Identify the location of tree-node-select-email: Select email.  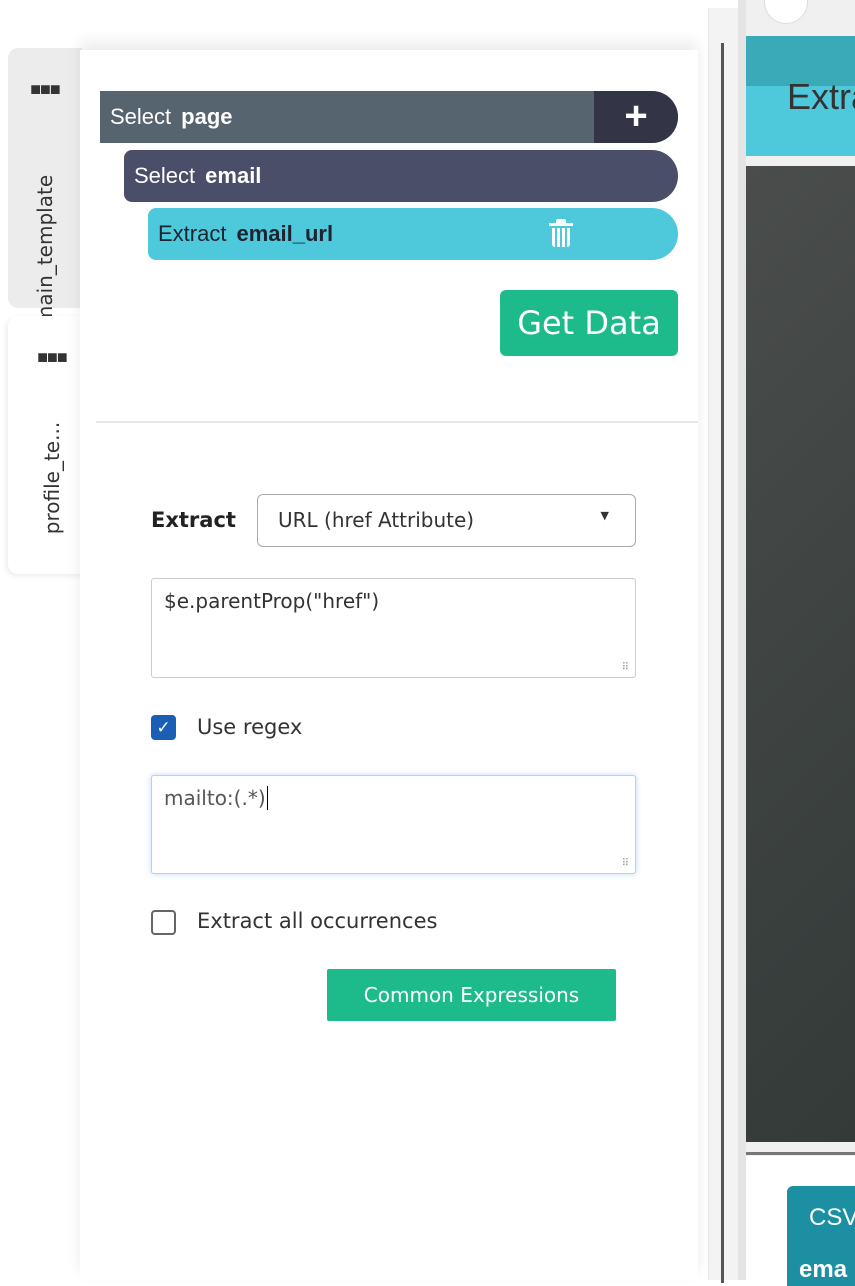
(401, 176).